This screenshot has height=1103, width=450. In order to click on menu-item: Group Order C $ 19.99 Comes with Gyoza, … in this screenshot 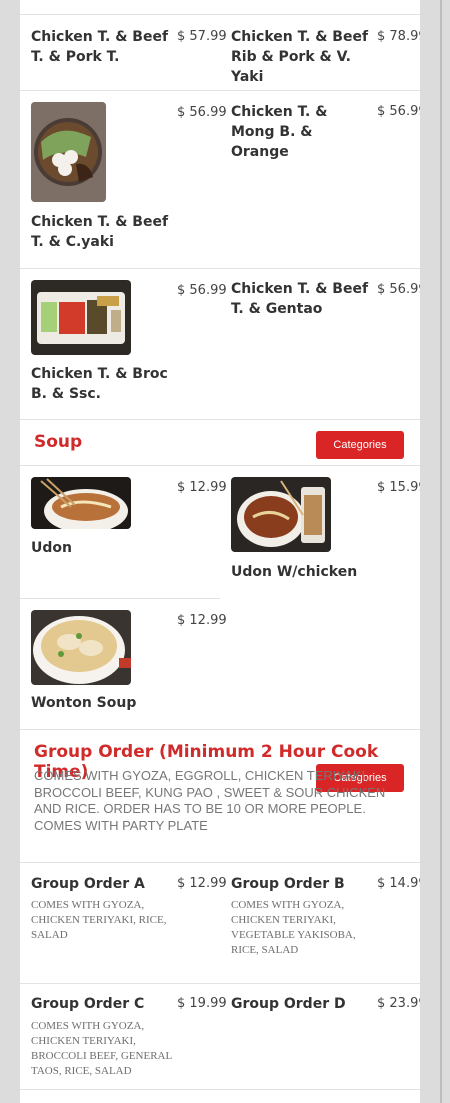, I will do `click(123, 1037)`.